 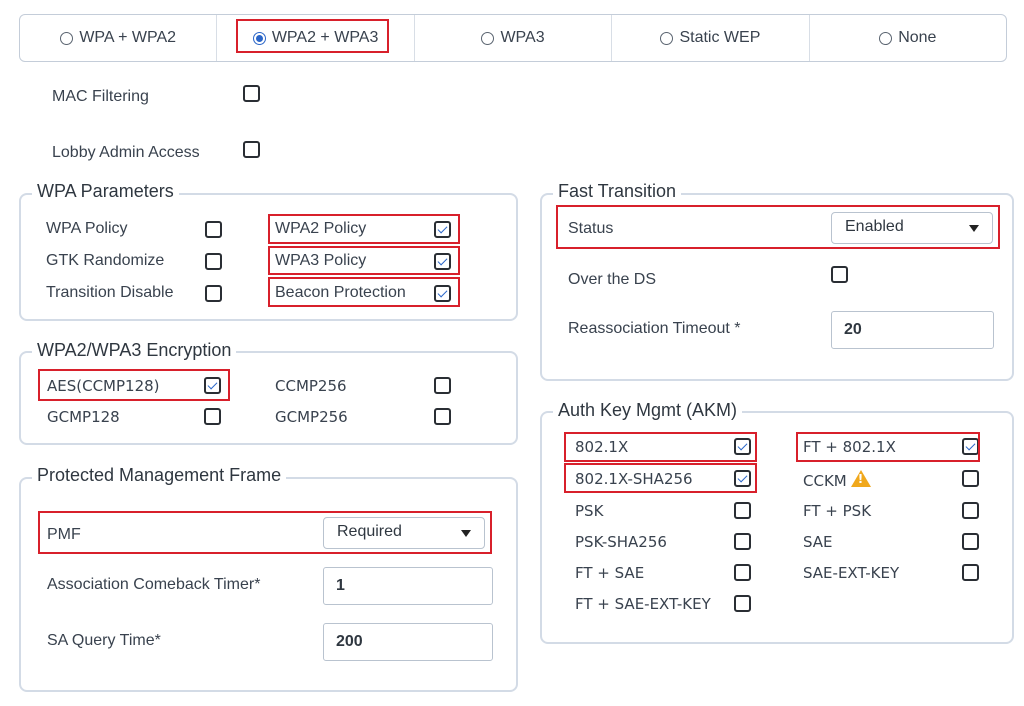 I want to click on wpa-policy-label: WPA Policy, so click(x=87, y=228).